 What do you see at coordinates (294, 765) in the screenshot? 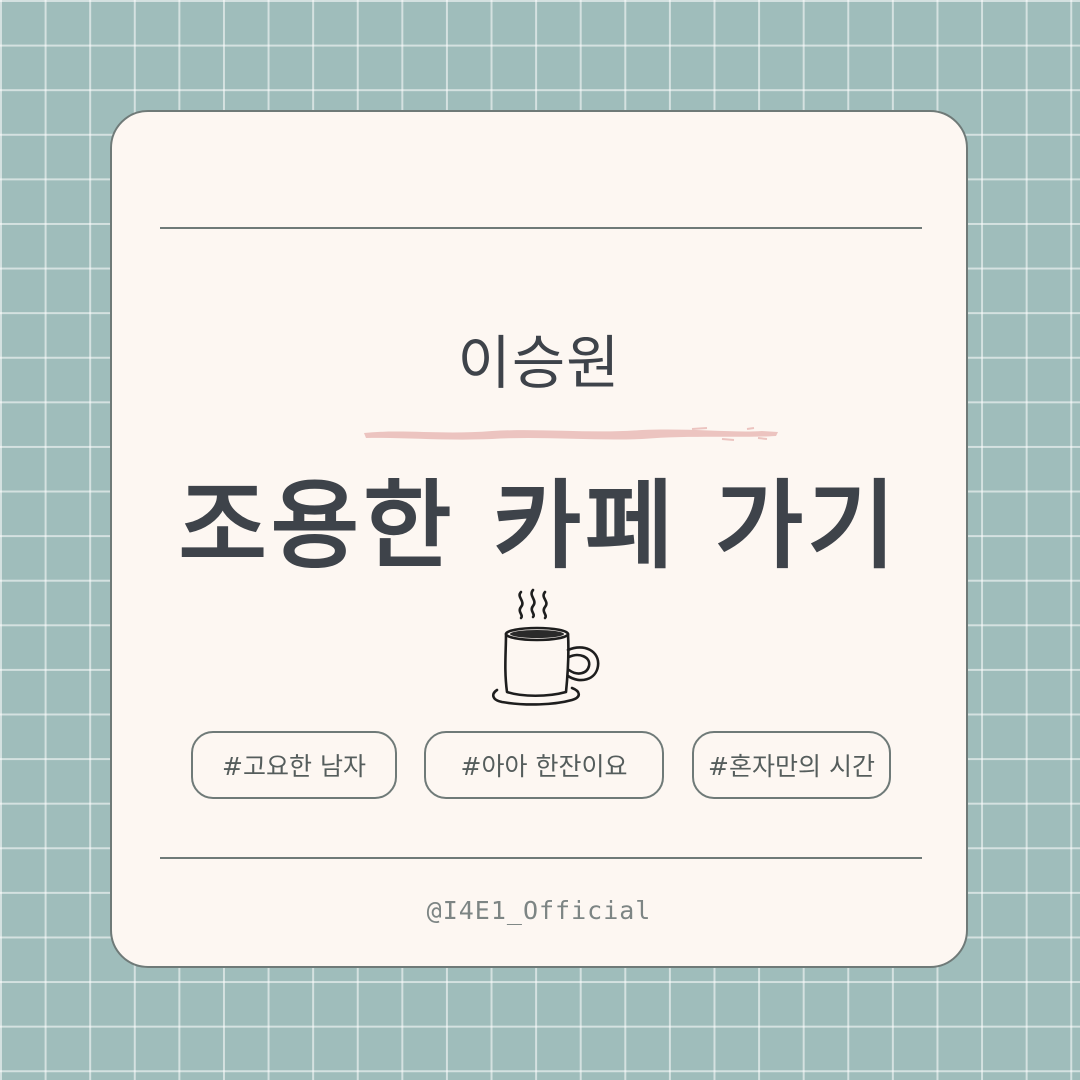
I see `hashtag-chip: #고요한 남자` at bounding box center [294, 765].